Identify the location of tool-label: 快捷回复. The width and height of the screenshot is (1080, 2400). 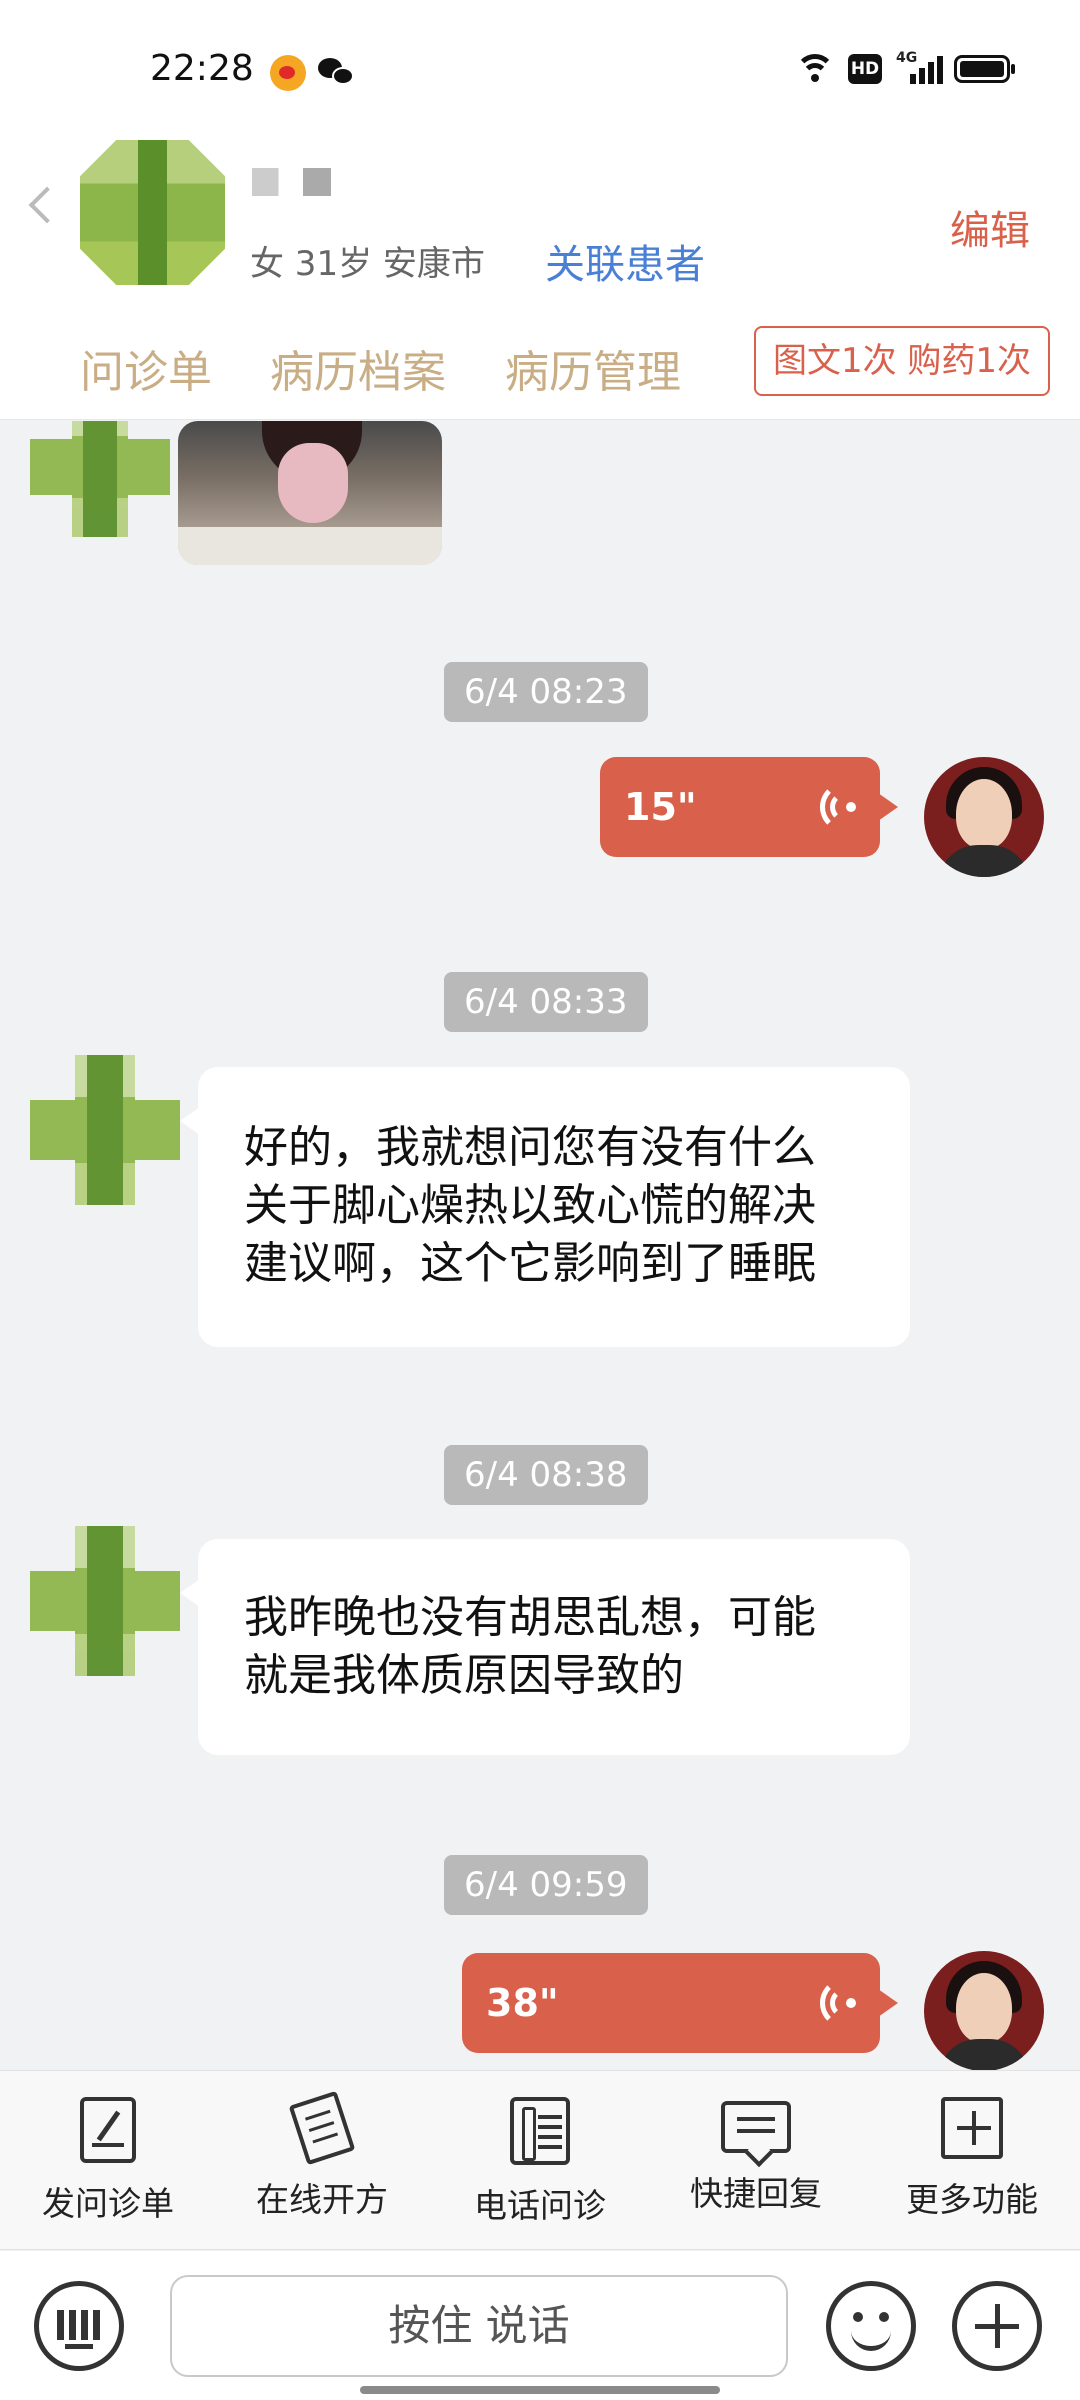
(756, 2193).